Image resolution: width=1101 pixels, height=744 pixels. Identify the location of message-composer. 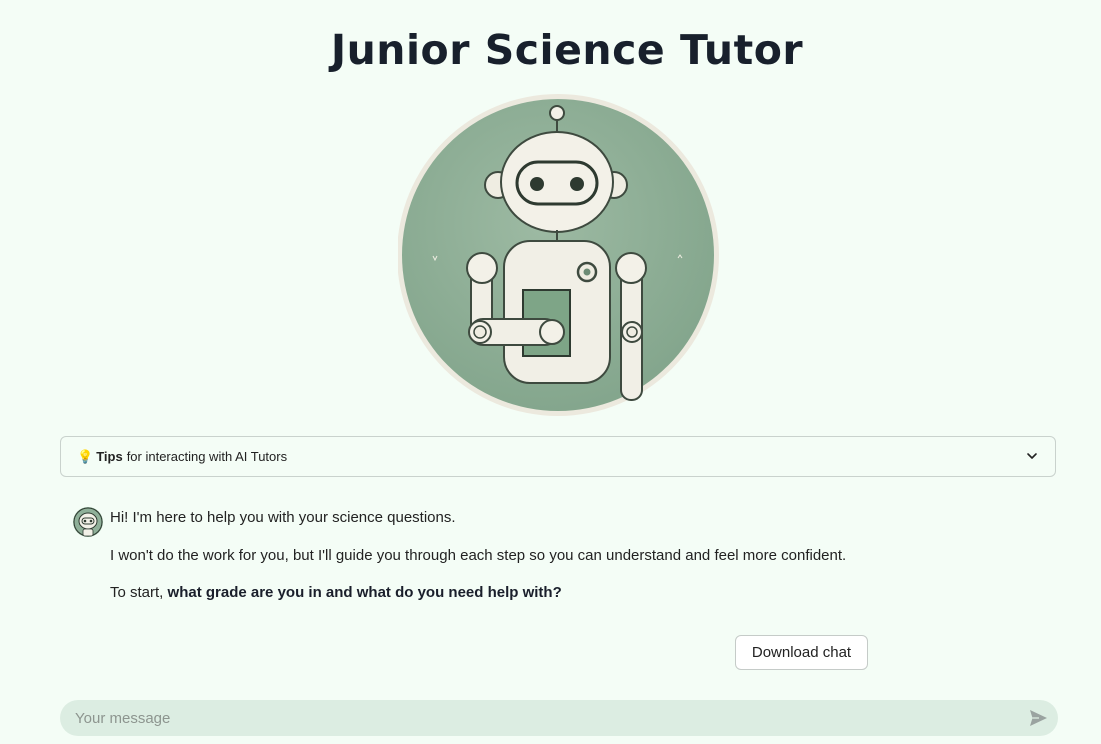
(559, 718).